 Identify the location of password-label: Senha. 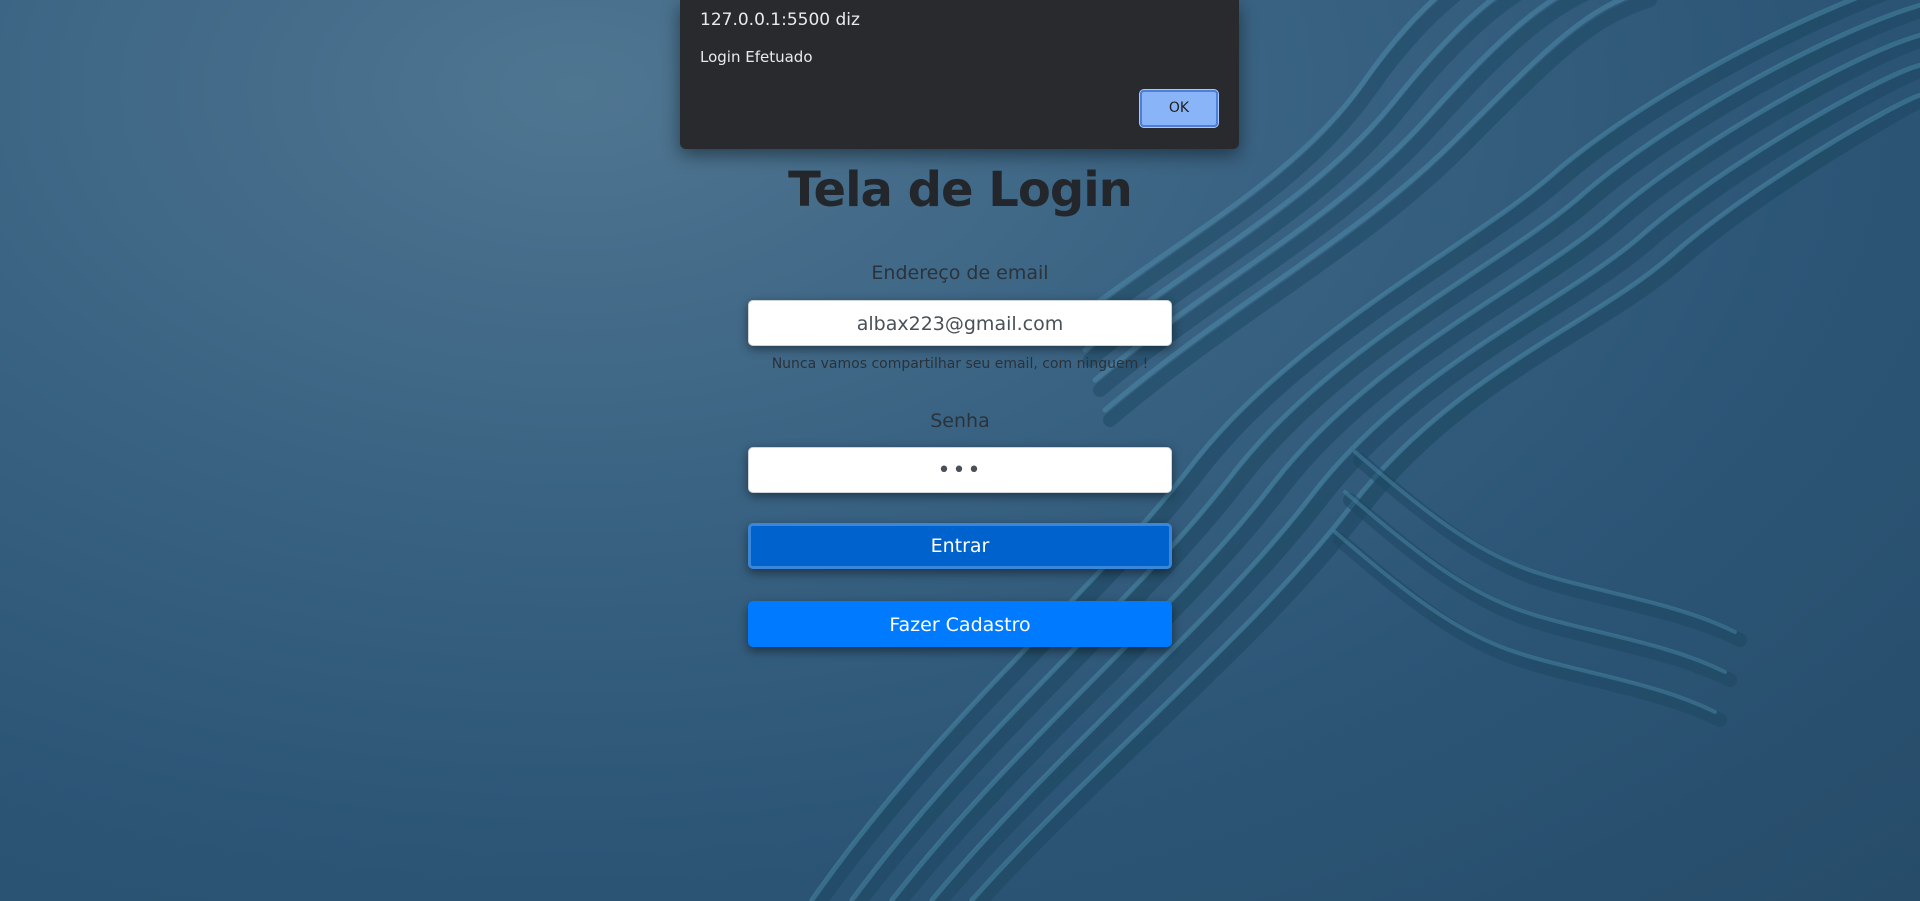
(960, 421).